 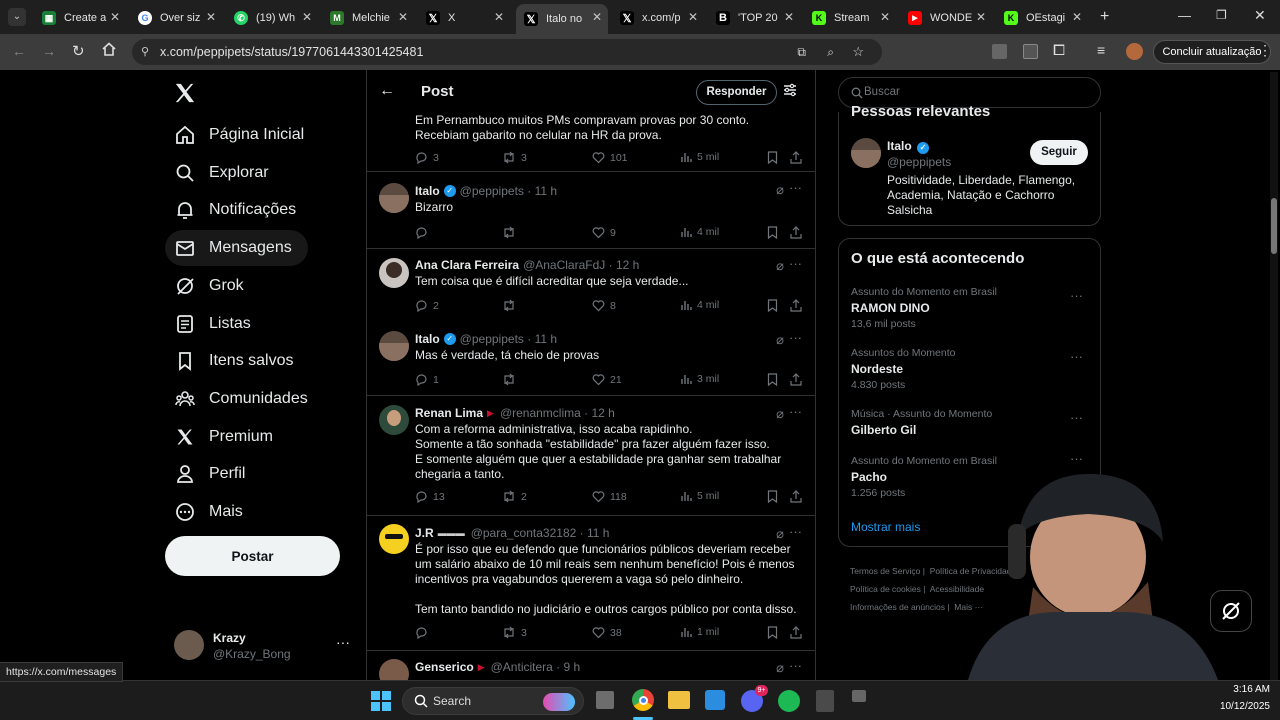 I want to click on views-action: 1 mil, so click(x=699, y=632).